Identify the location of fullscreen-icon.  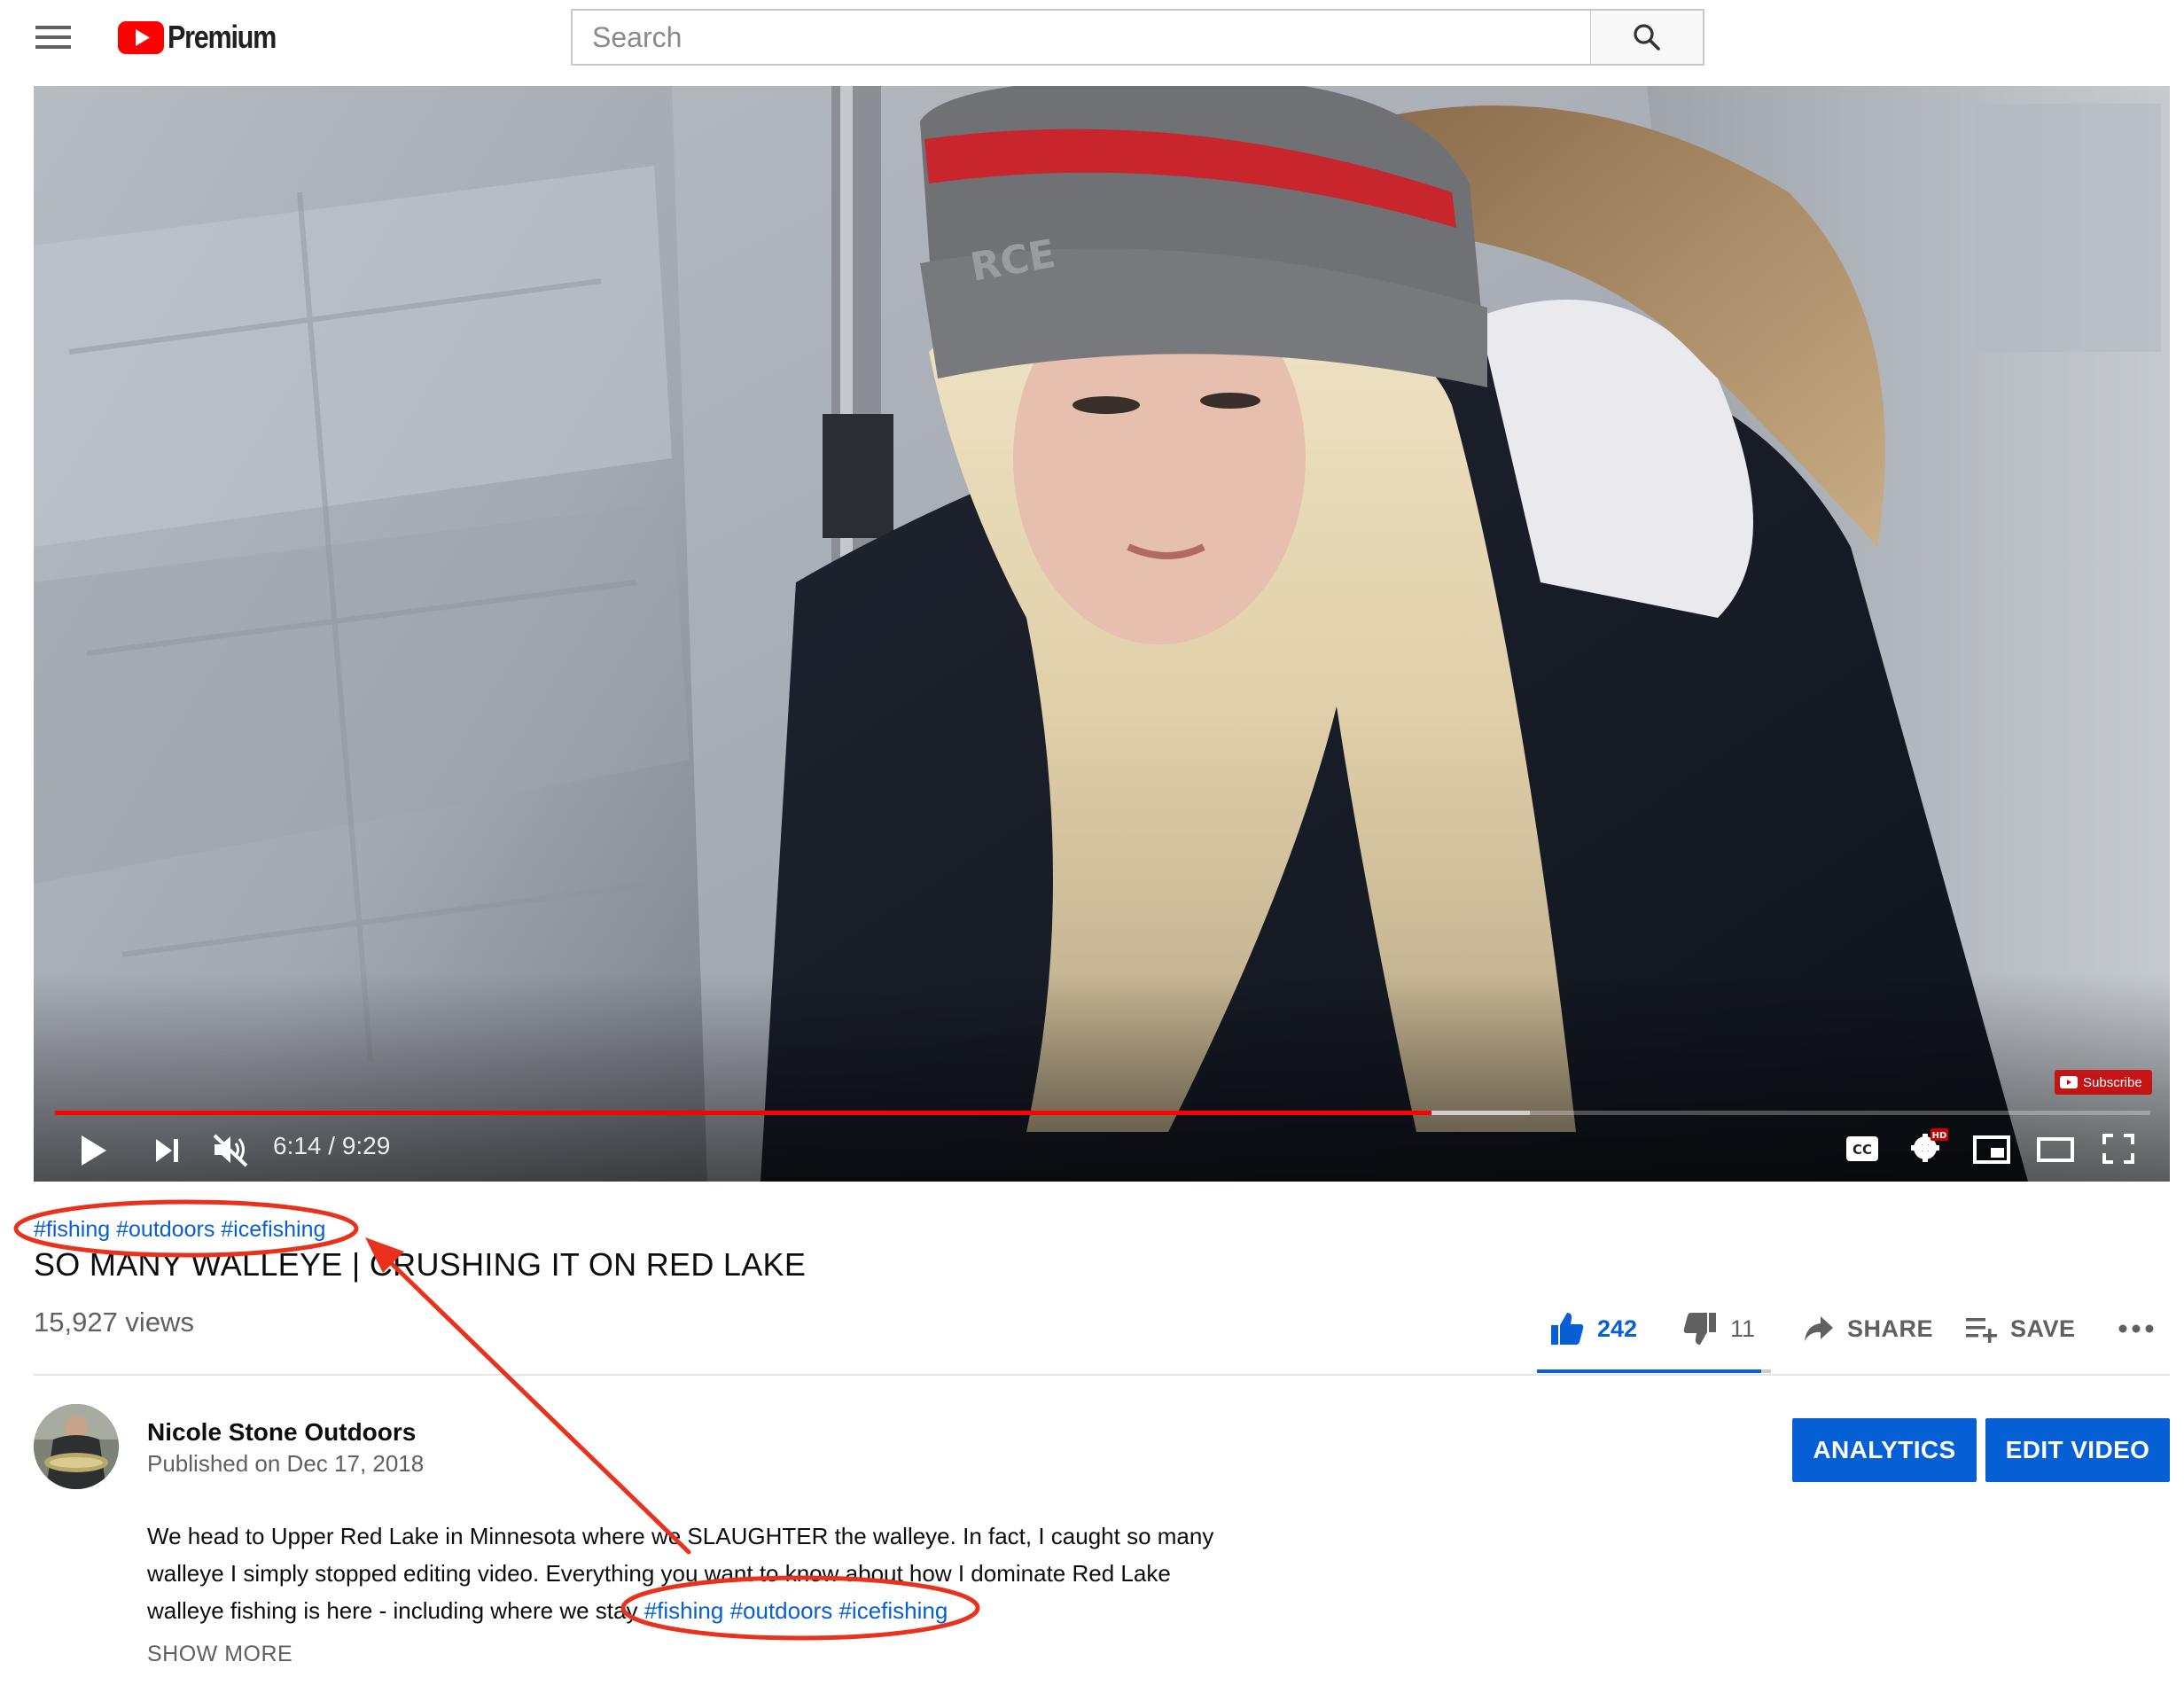
(2118, 1149).